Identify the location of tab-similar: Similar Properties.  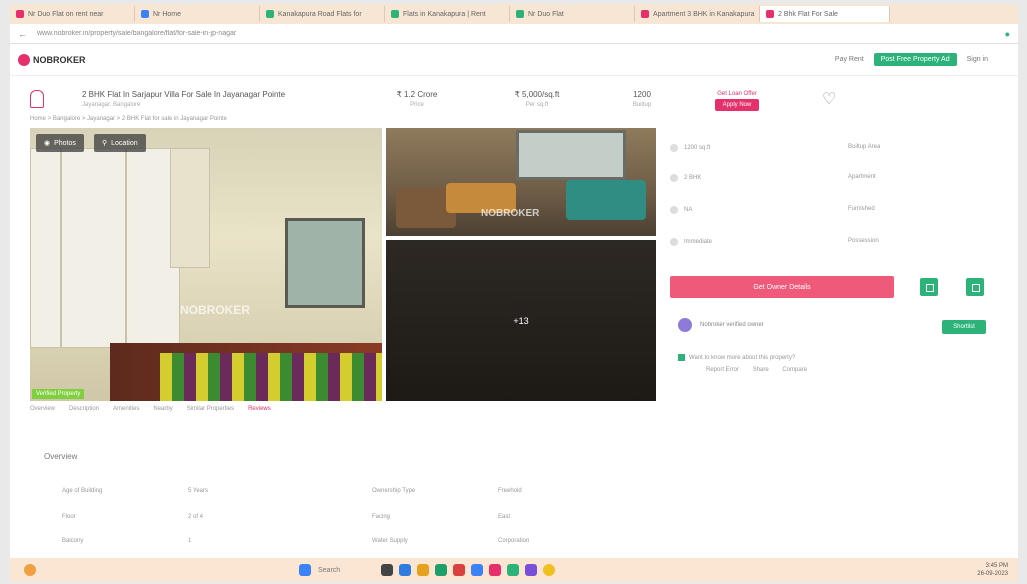
(210, 409).